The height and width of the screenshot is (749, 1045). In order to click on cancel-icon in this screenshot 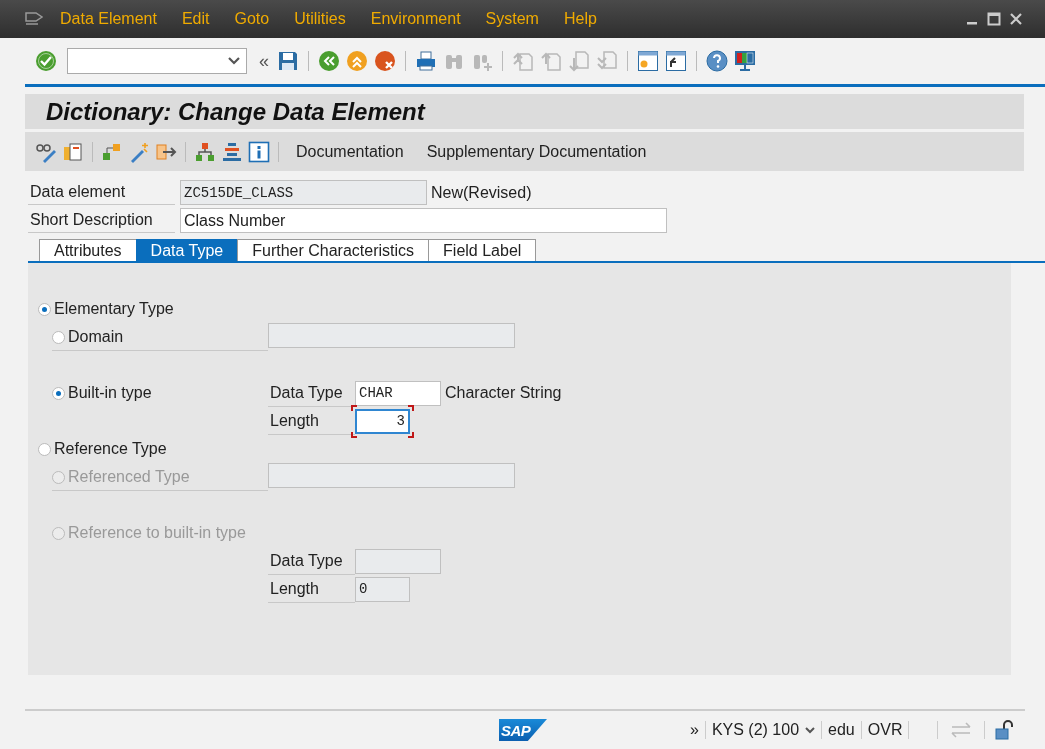, I will do `click(385, 61)`.